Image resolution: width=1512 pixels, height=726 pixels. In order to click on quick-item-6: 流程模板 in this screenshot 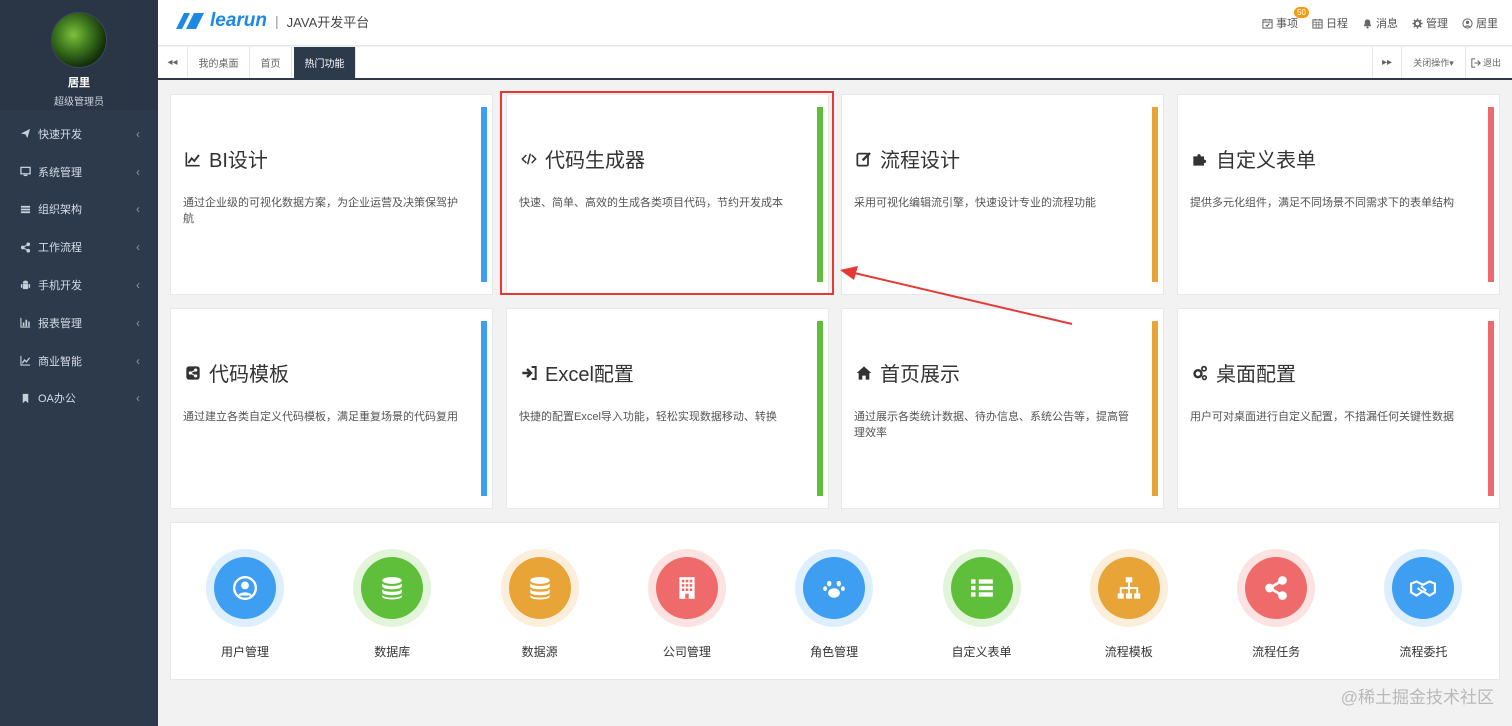, I will do `click(1129, 604)`.